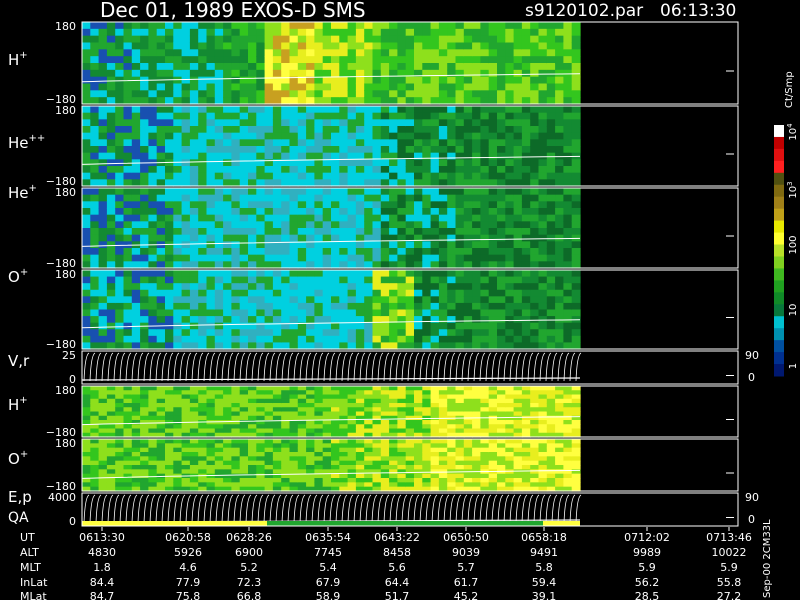  I want to click on panel-ymax-ep: 4000, so click(62, 497).